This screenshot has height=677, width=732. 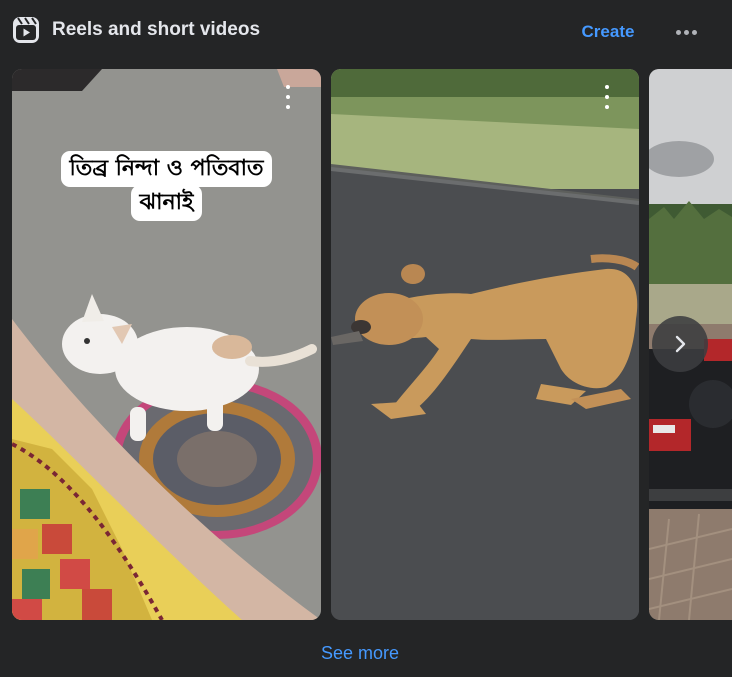 I want to click on more-horizontal-icon, so click(x=678, y=32).